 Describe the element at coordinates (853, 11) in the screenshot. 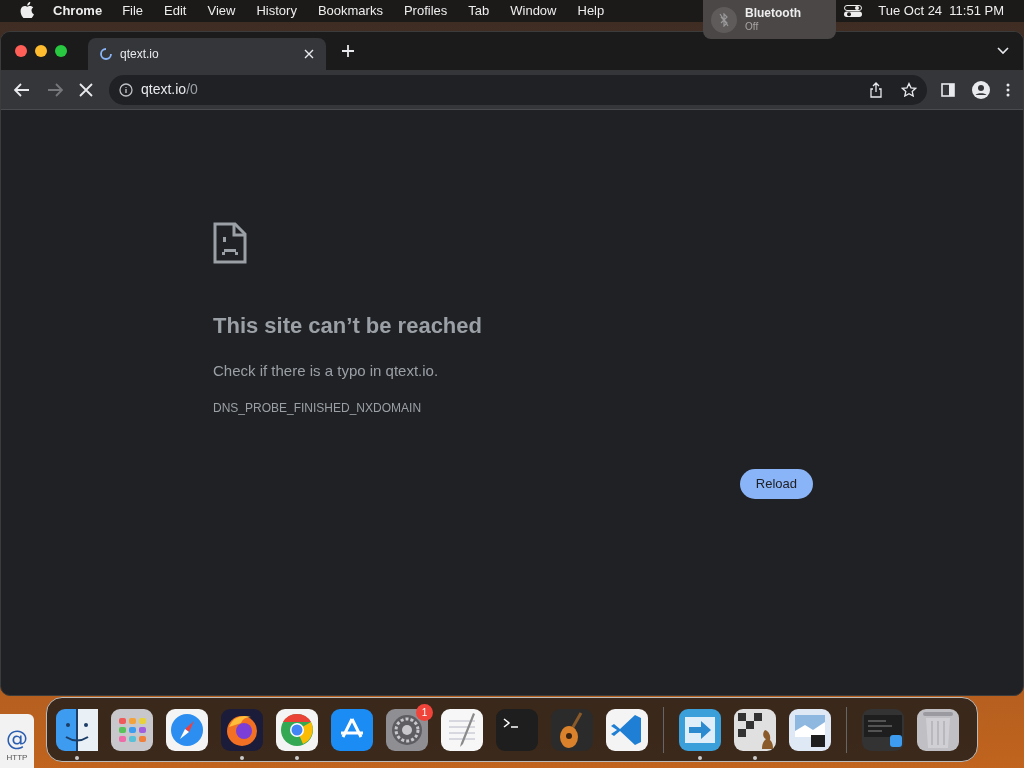

I see `control-center-icon` at that location.